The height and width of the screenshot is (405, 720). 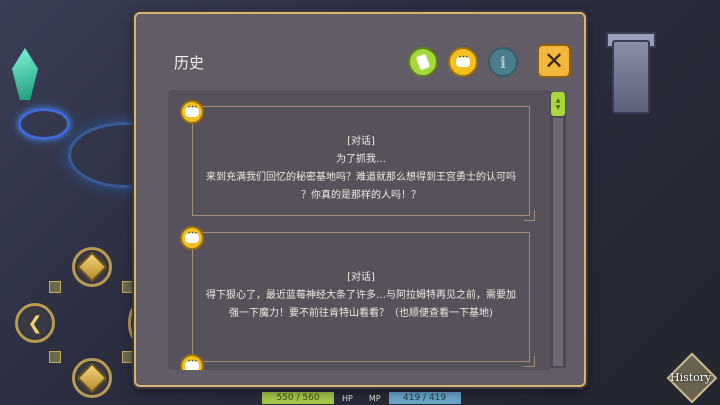 I want to click on history-button: History, so click(x=693, y=378).